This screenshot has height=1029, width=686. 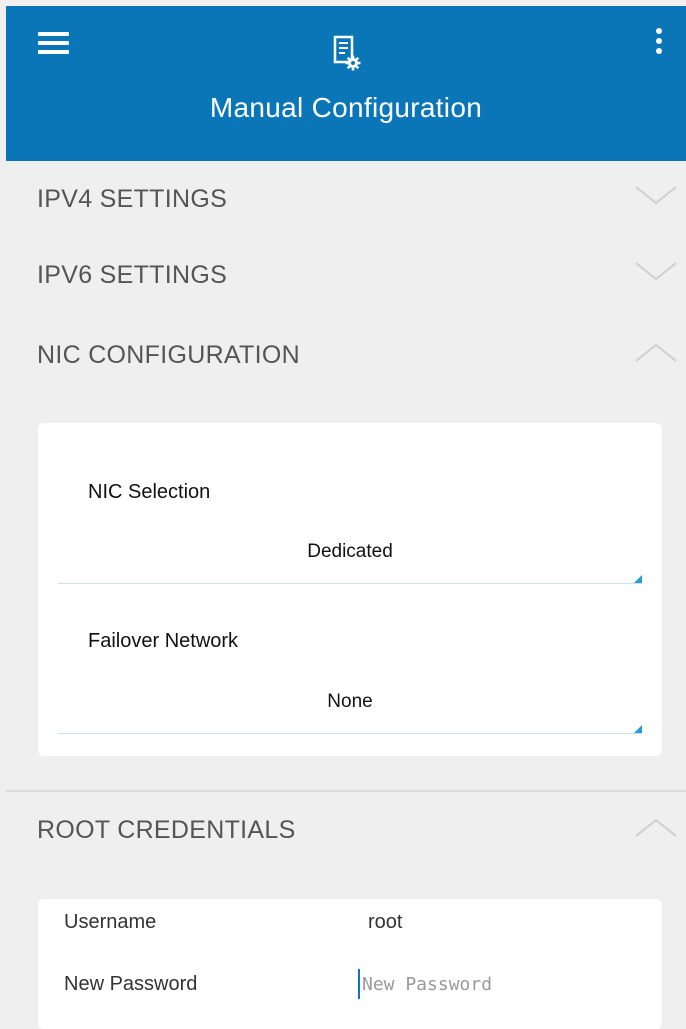 What do you see at coordinates (168, 355) in the screenshot?
I see `section-nic-label: NIC CONFIGURATION` at bounding box center [168, 355].